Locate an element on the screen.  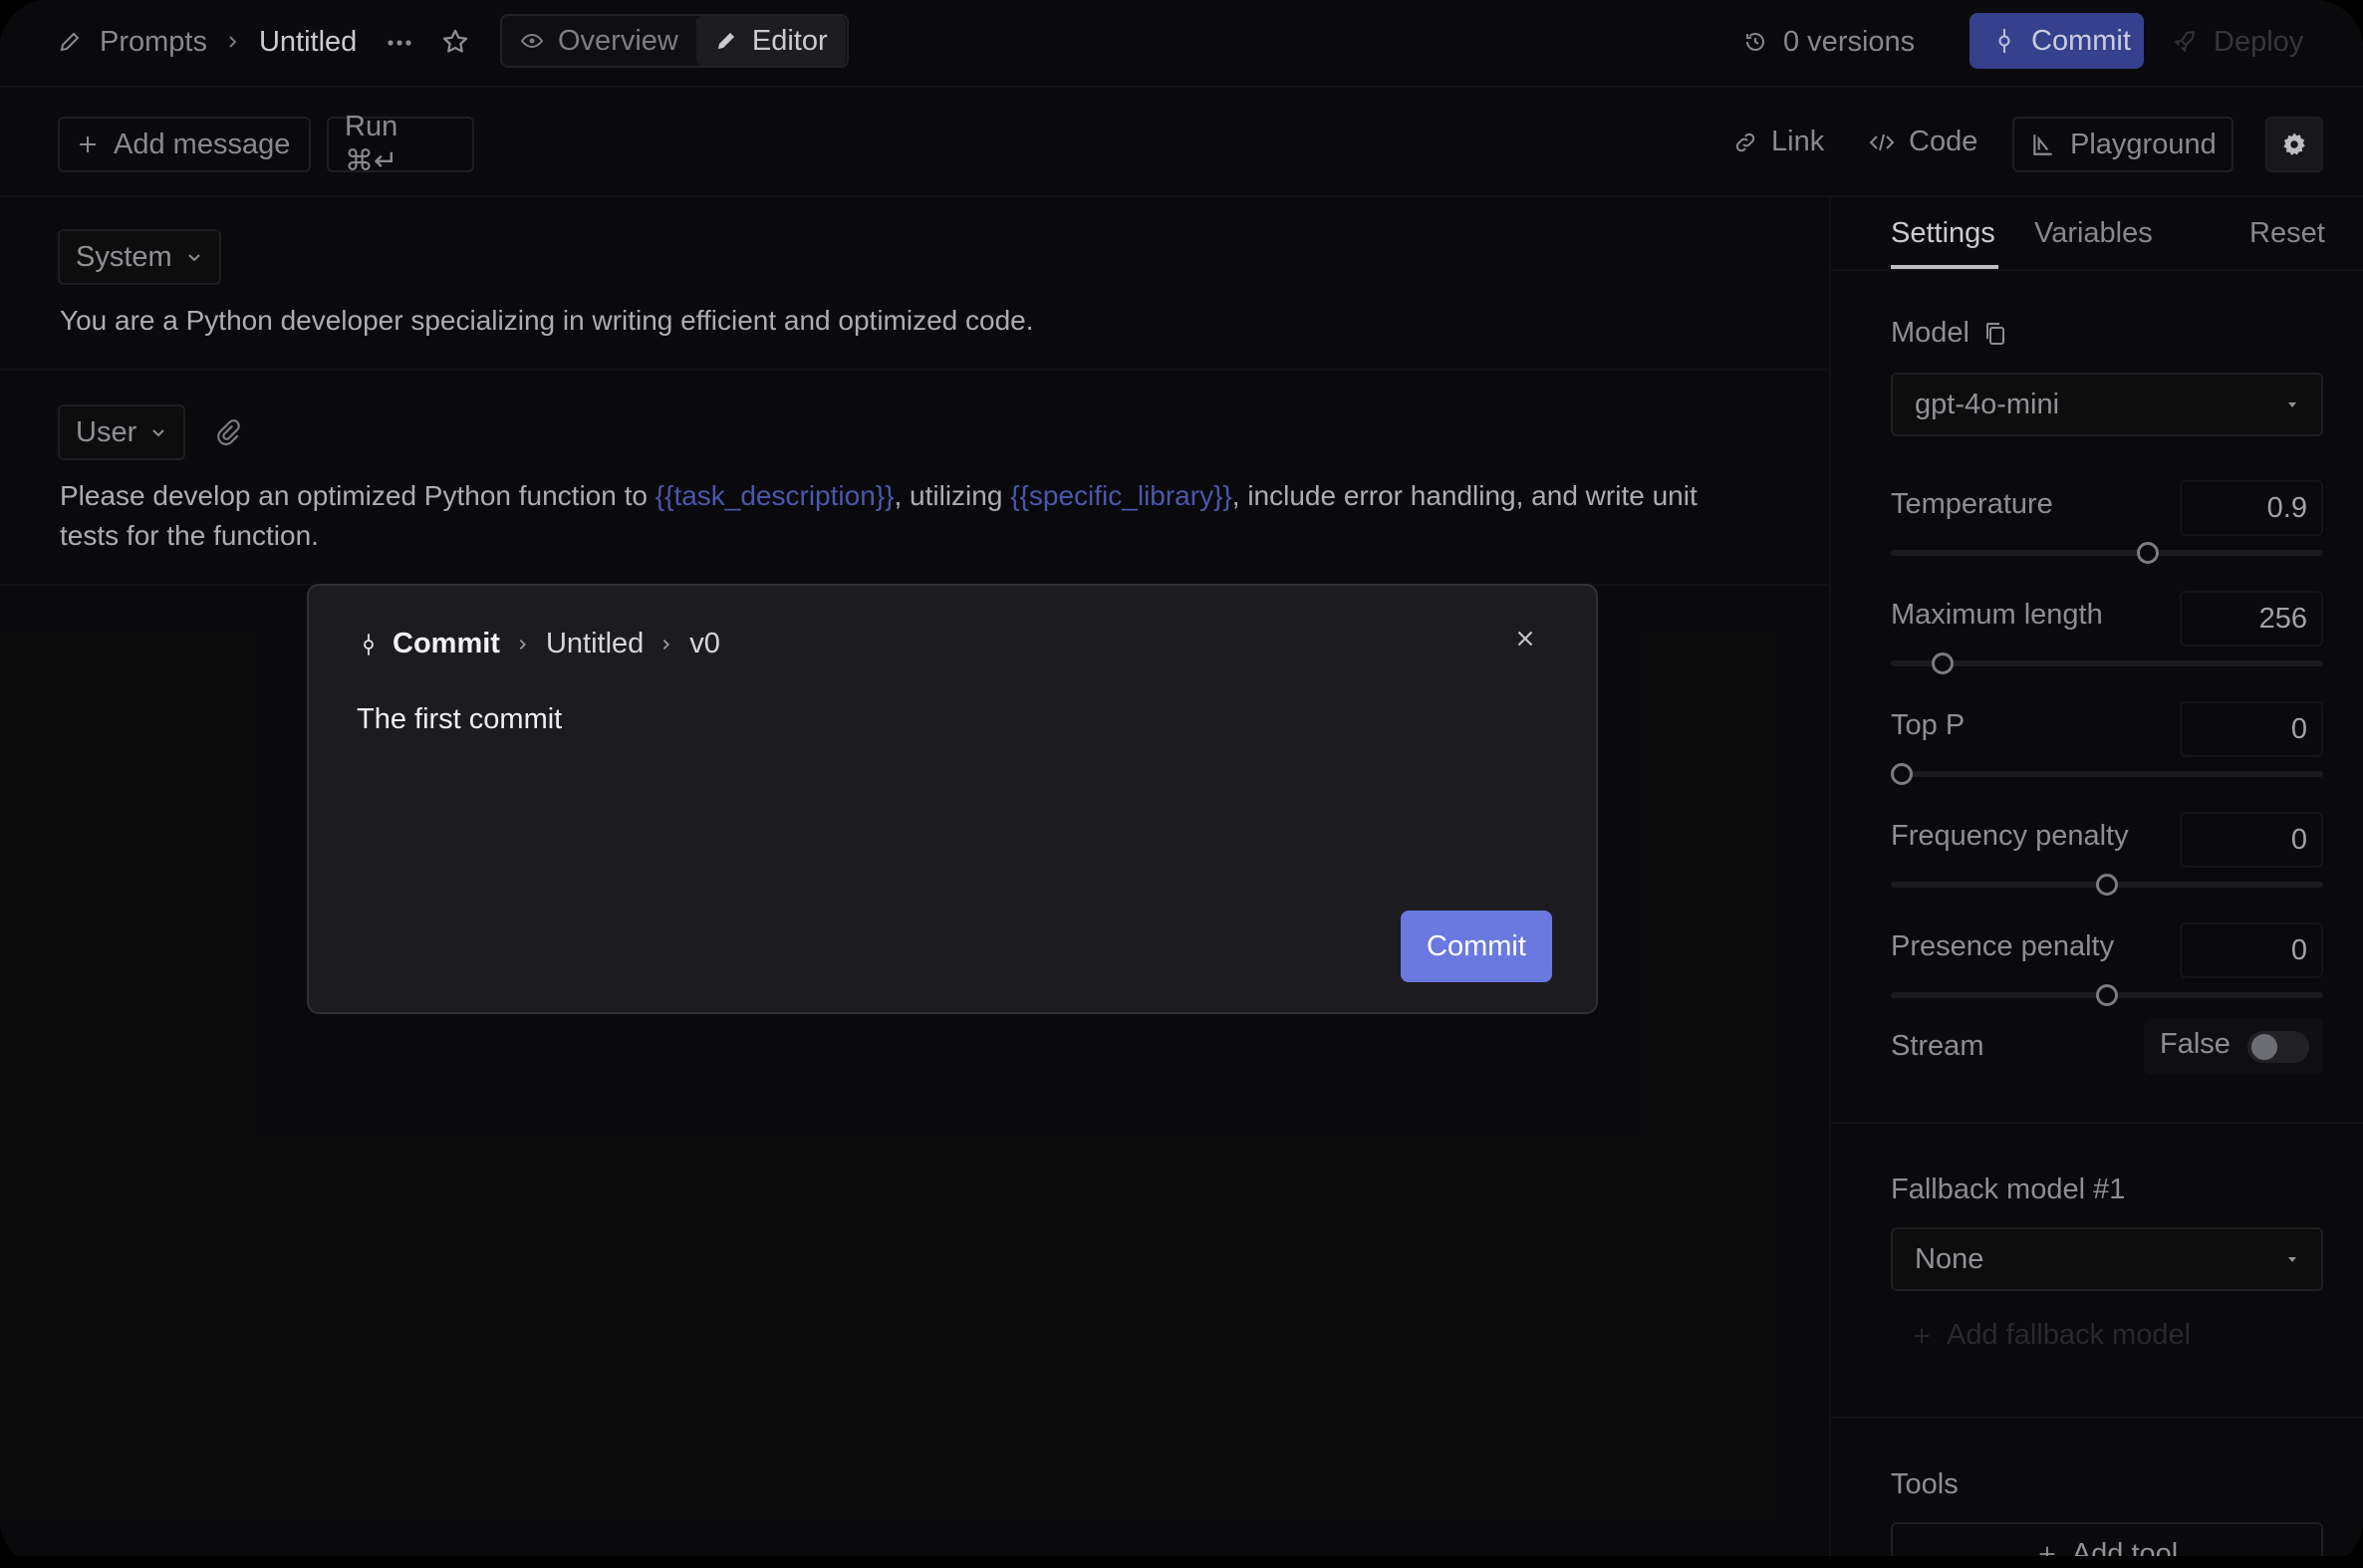
commit-message-input: The first commit is located at coordinates (944, 793).